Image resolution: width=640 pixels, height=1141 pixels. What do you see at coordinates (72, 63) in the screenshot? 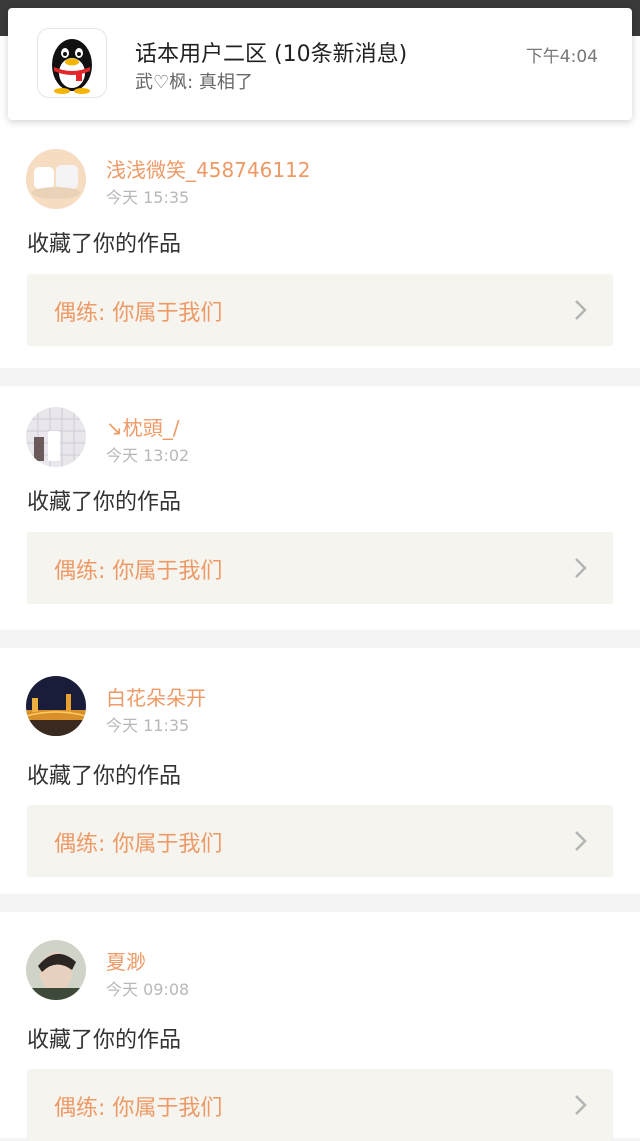
I see `qq-penguin-icon` at bounding box center [72, 63].